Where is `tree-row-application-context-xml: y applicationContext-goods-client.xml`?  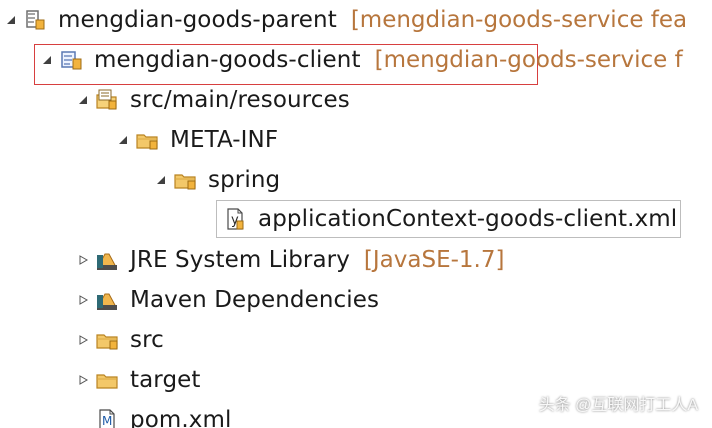 tree-row-application-context-xml: y applicationContext-goods-client.xml is located at coordinates (438, 219).